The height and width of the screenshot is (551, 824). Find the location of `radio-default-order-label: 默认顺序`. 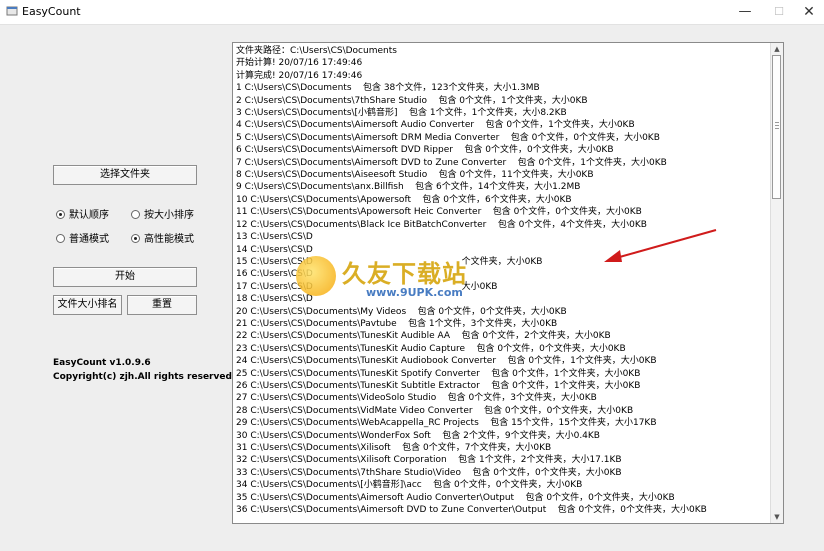

radio-default-order-label: 默认顺序 is located at coordinates (89, 215).